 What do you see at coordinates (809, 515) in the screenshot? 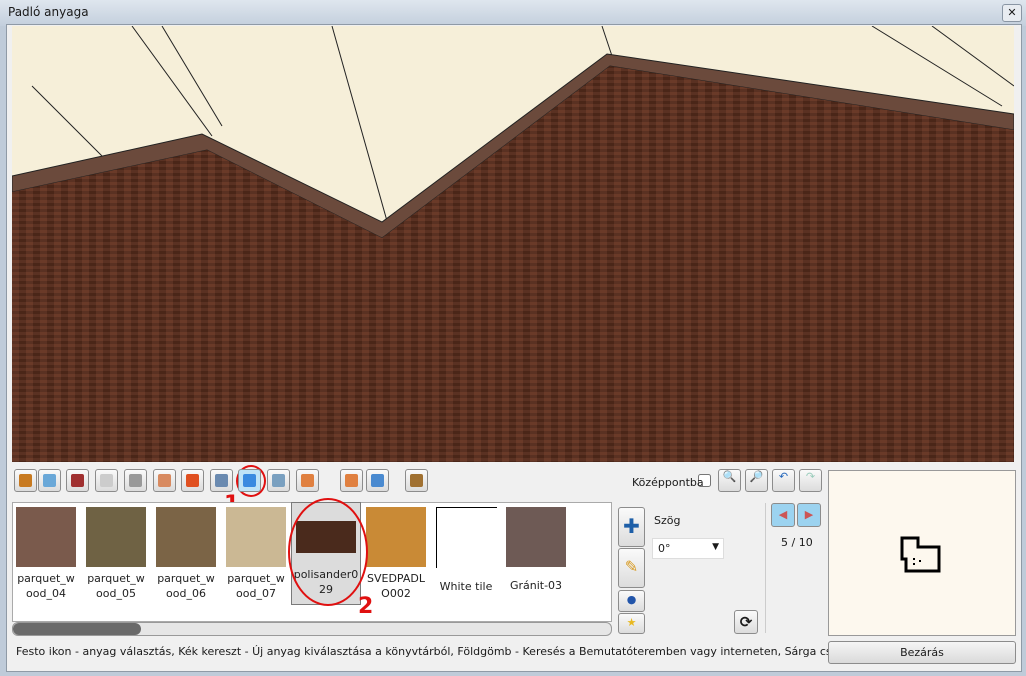
I see `next-page-arrow-icon: ▶` at bounding box center [809, 515].